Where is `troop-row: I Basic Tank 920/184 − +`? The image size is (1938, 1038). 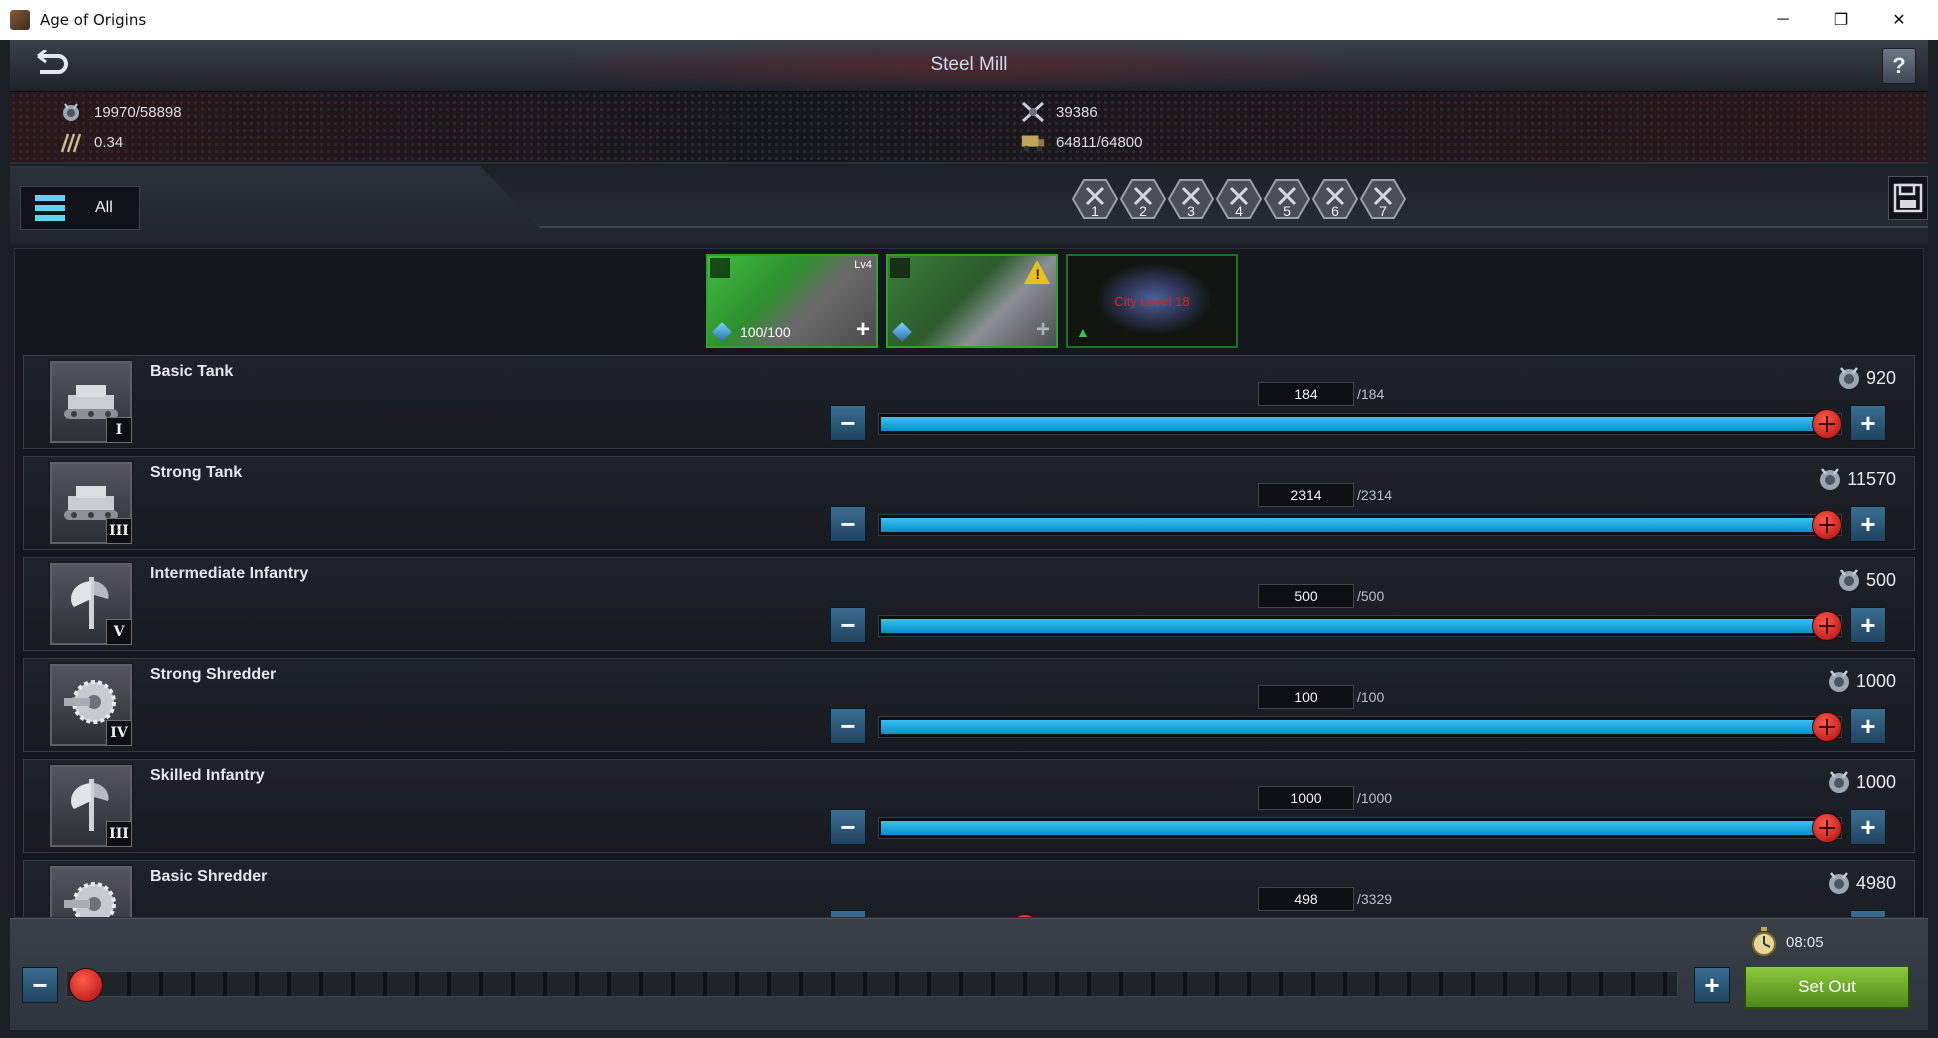 troop-row: I Basic Tank 920/184 − + is located at coordinates (969, 402).